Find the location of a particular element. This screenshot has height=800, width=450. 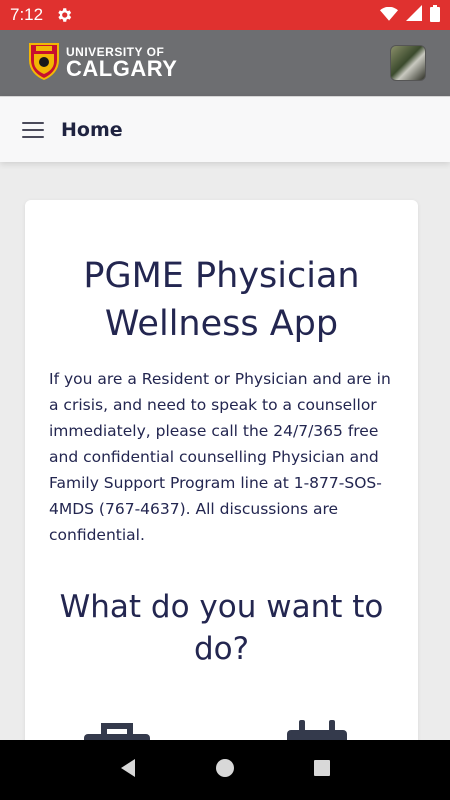

system-navigation-bar is located at coordinates (225, 770).